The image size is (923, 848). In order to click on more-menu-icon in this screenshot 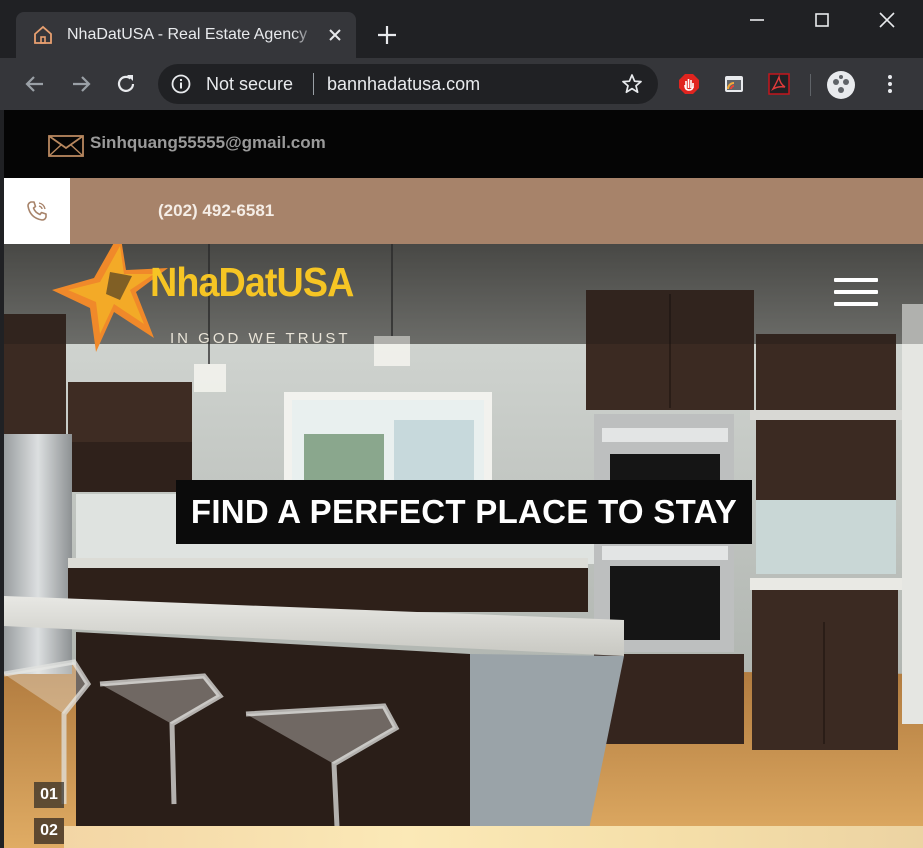, I will do `click(890, 84)`.